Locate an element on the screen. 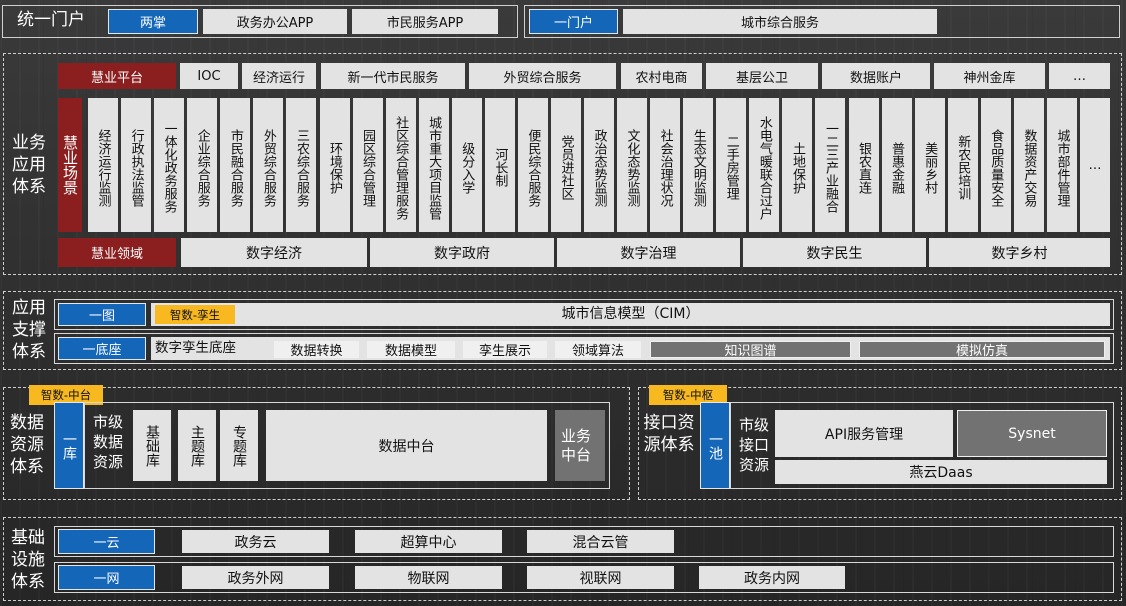 This screenshot has height=606, width=1126. scene-item: 河长制 is located at coordinates (499, 165).